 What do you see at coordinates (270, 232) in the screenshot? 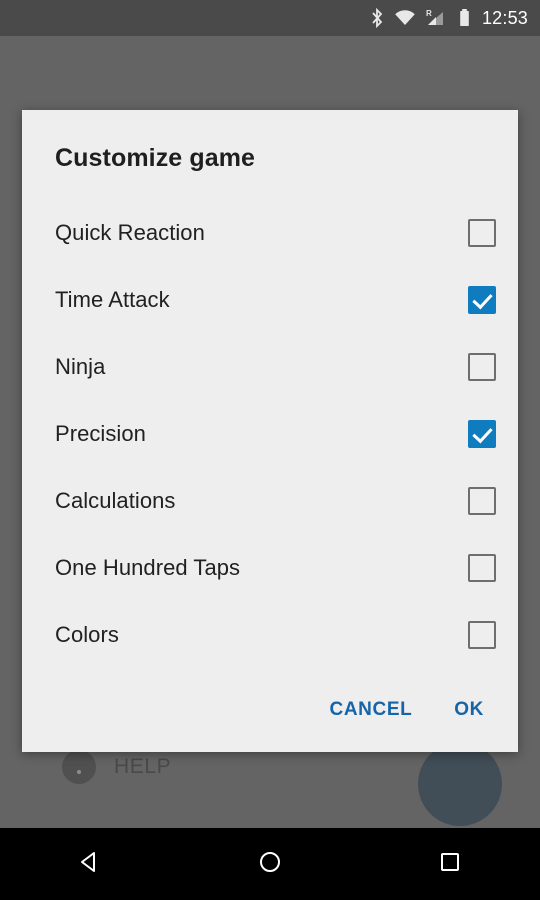
I see `option-row-quick-reaction: Quick Reaction` at bounding box center [270, 232].